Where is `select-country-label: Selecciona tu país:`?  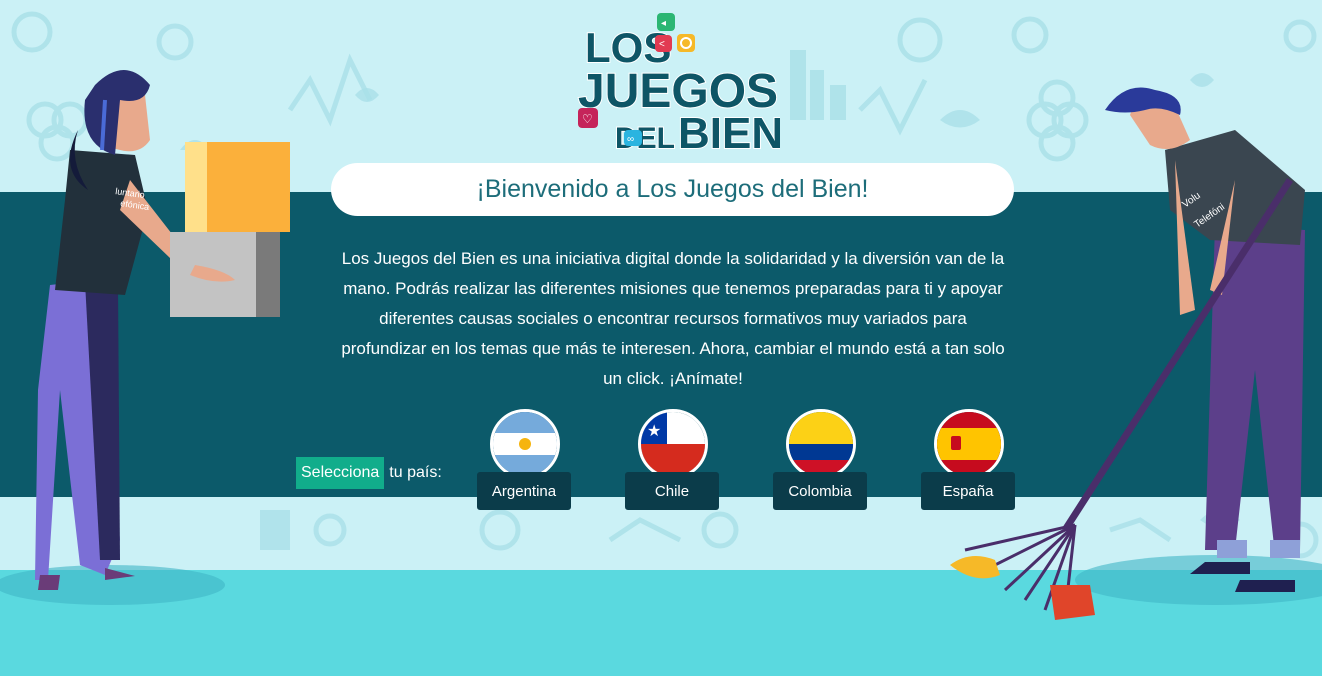 select-country-label: Selecciona tu país: is located at coordinates (369, 473).